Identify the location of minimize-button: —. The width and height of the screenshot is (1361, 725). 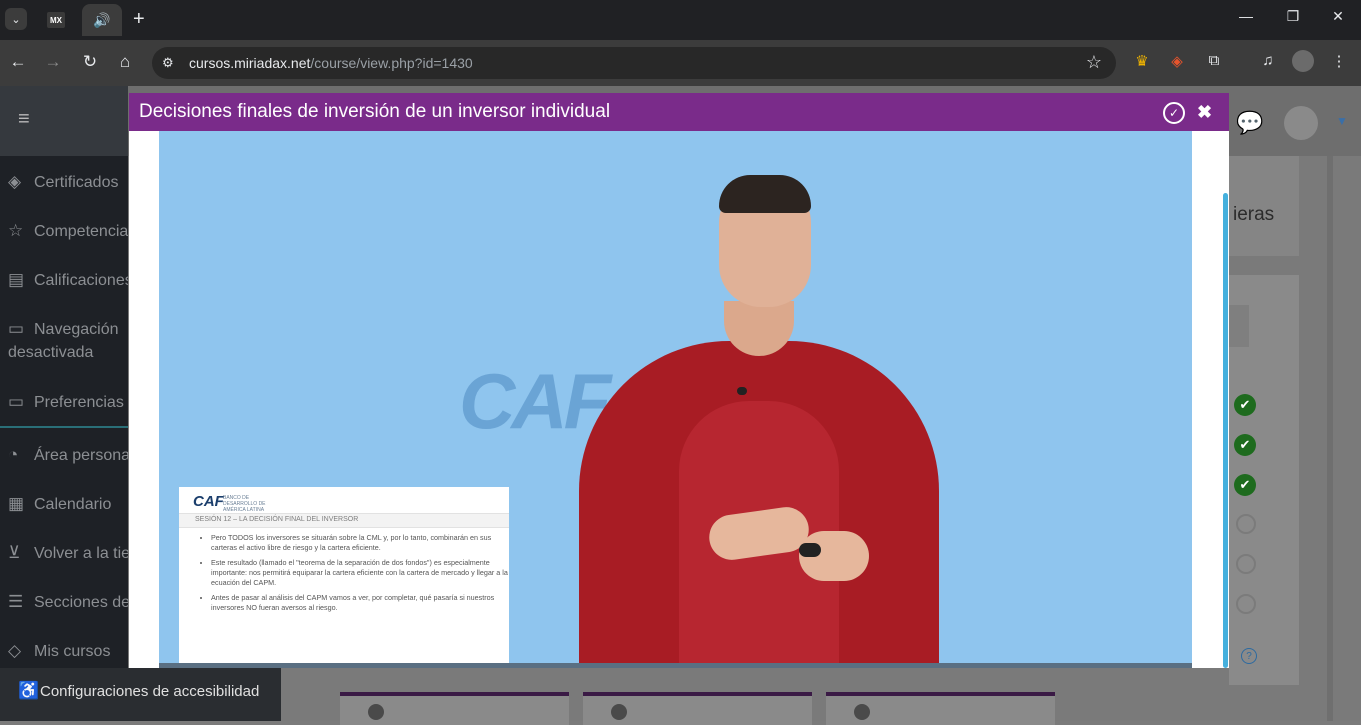
(1246, 16).